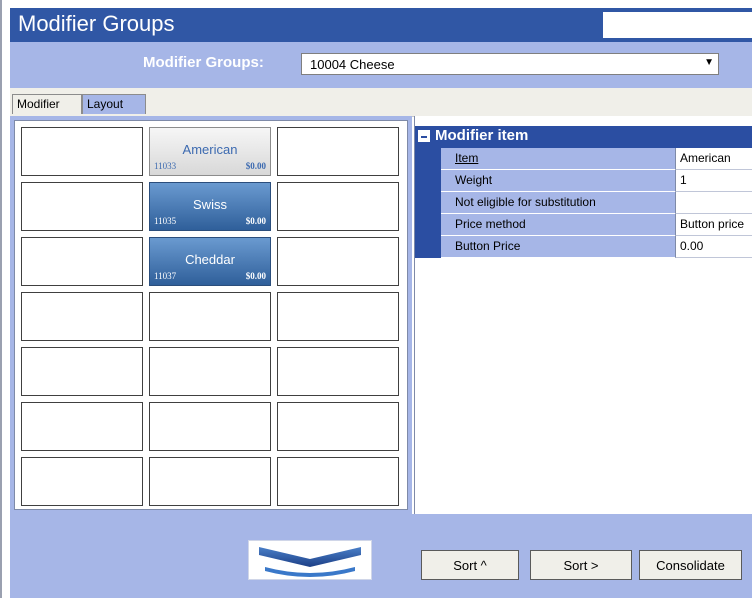 The width and height of the screenshot is (752, 598). What do you see at coordinates (581, 565) in the screenshot?
I see `sort-right-button: Sort >` at bounding box center [581, 565].